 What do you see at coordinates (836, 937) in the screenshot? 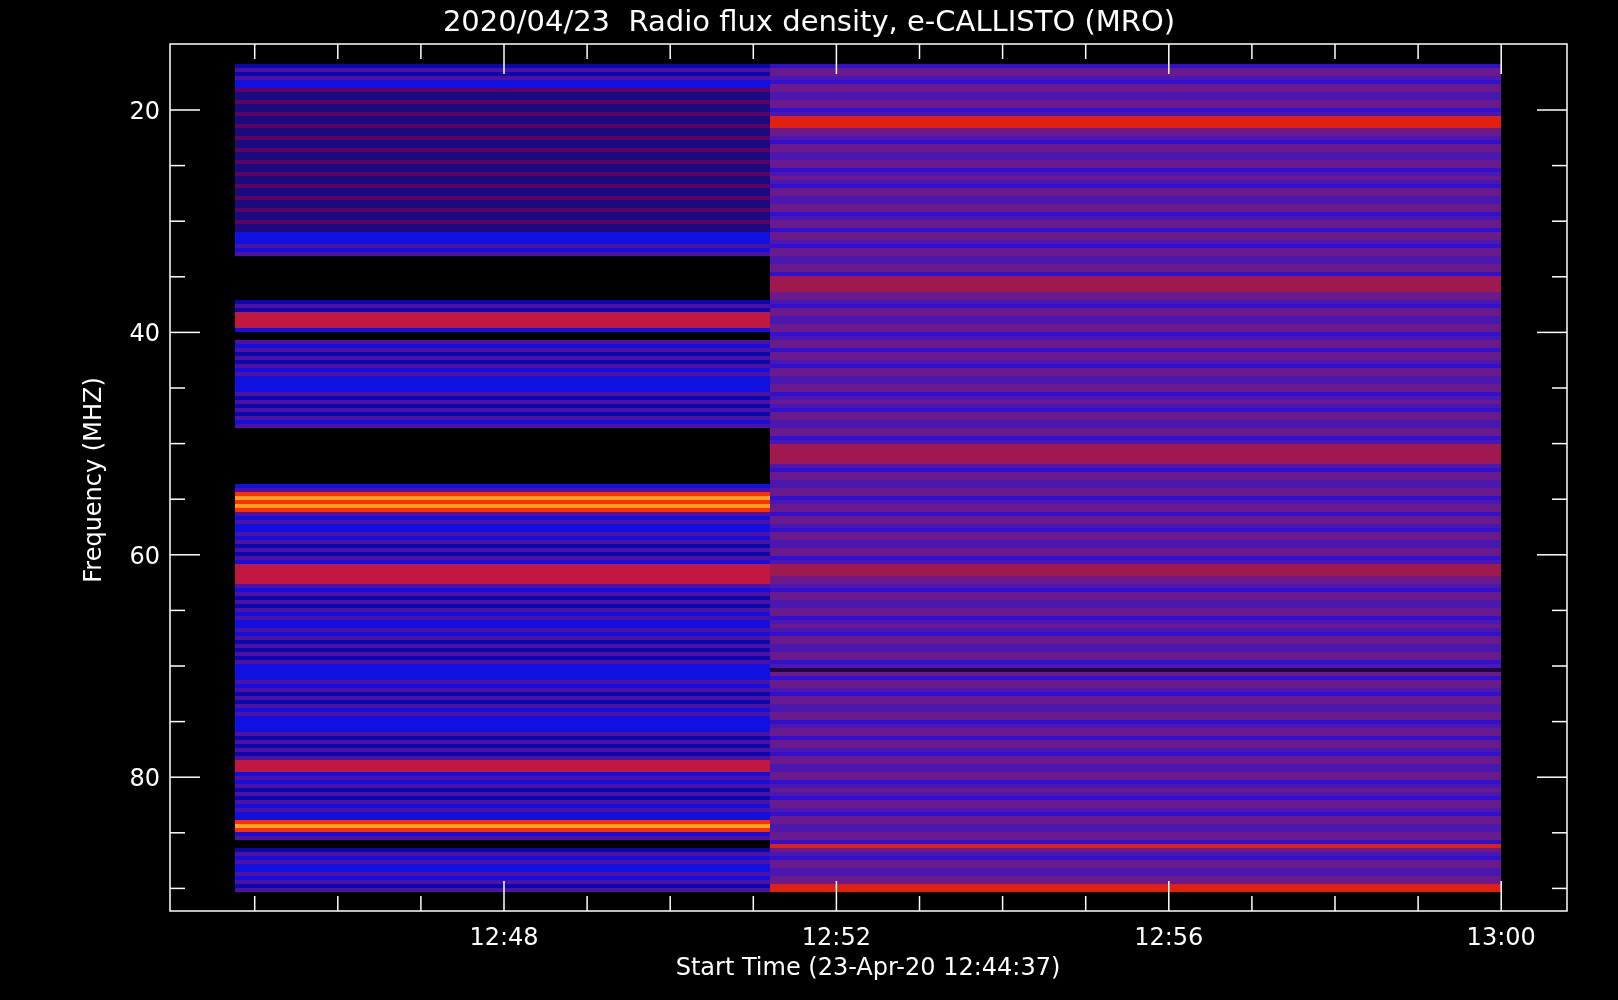
I see `x-tick-label: 12:52` at bounding box center [836, 937].